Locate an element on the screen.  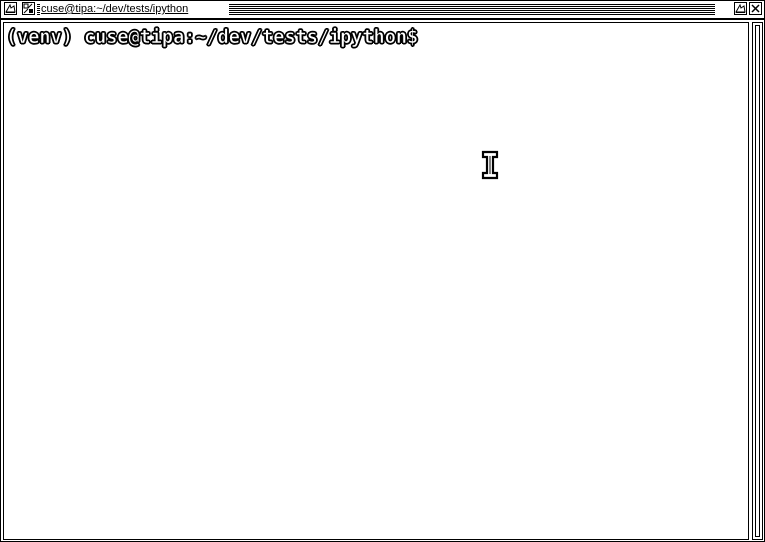
window-menu-button is located at coordinates (10, 8).